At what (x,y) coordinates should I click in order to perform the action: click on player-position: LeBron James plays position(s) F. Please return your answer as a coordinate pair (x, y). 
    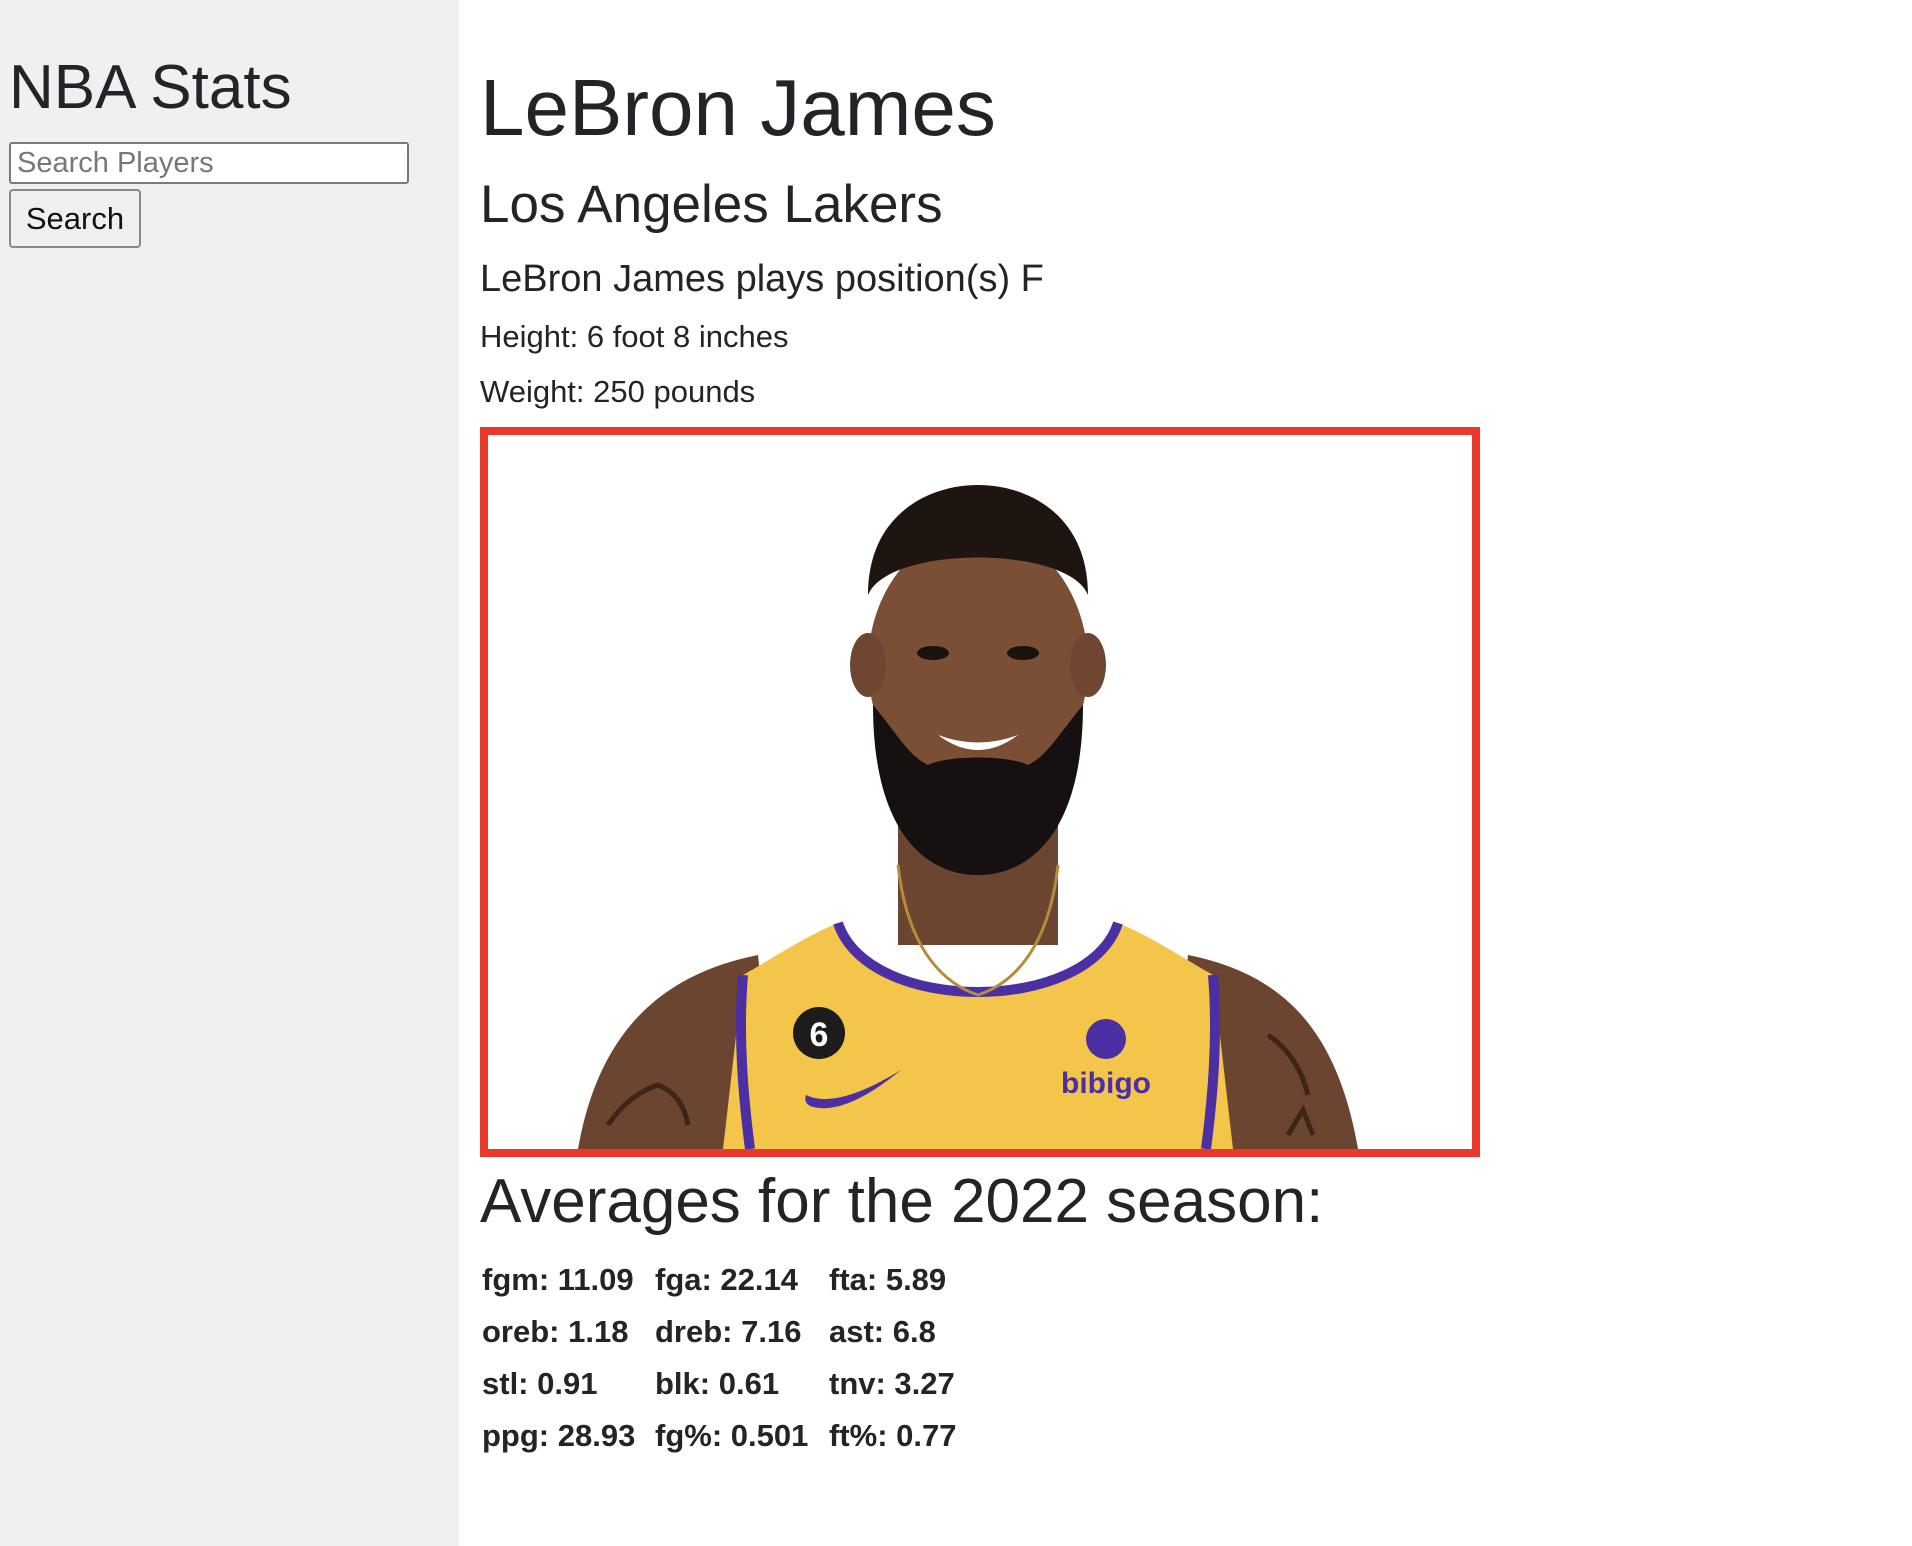
    Looking at the image, I should click on (762, 279).